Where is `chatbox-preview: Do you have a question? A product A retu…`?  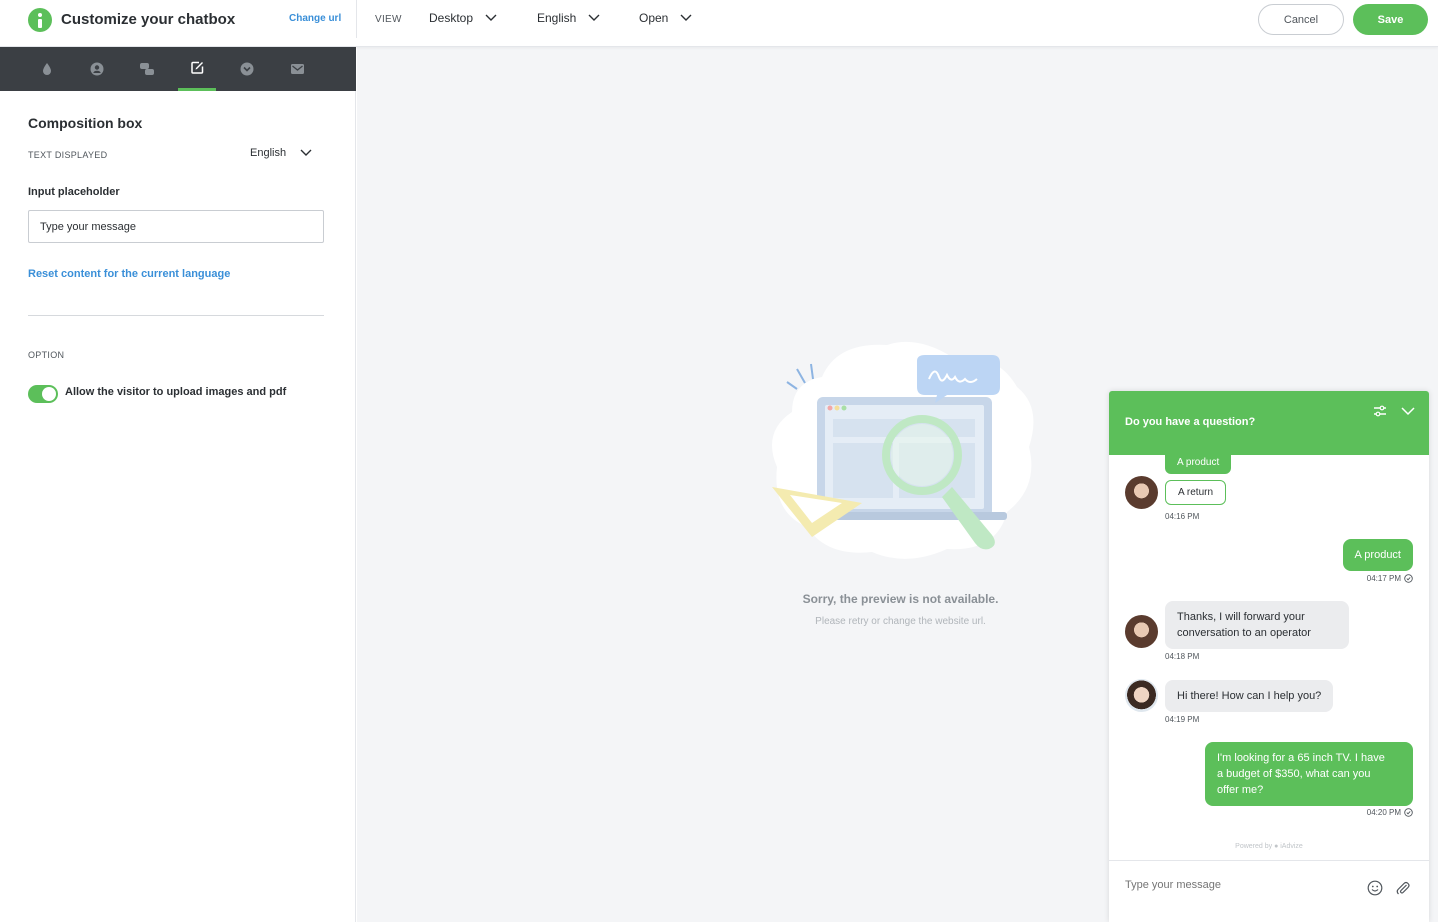
chatbox-preview: Do you have a question? A product A retu… is located at coordinates (1269, 656).